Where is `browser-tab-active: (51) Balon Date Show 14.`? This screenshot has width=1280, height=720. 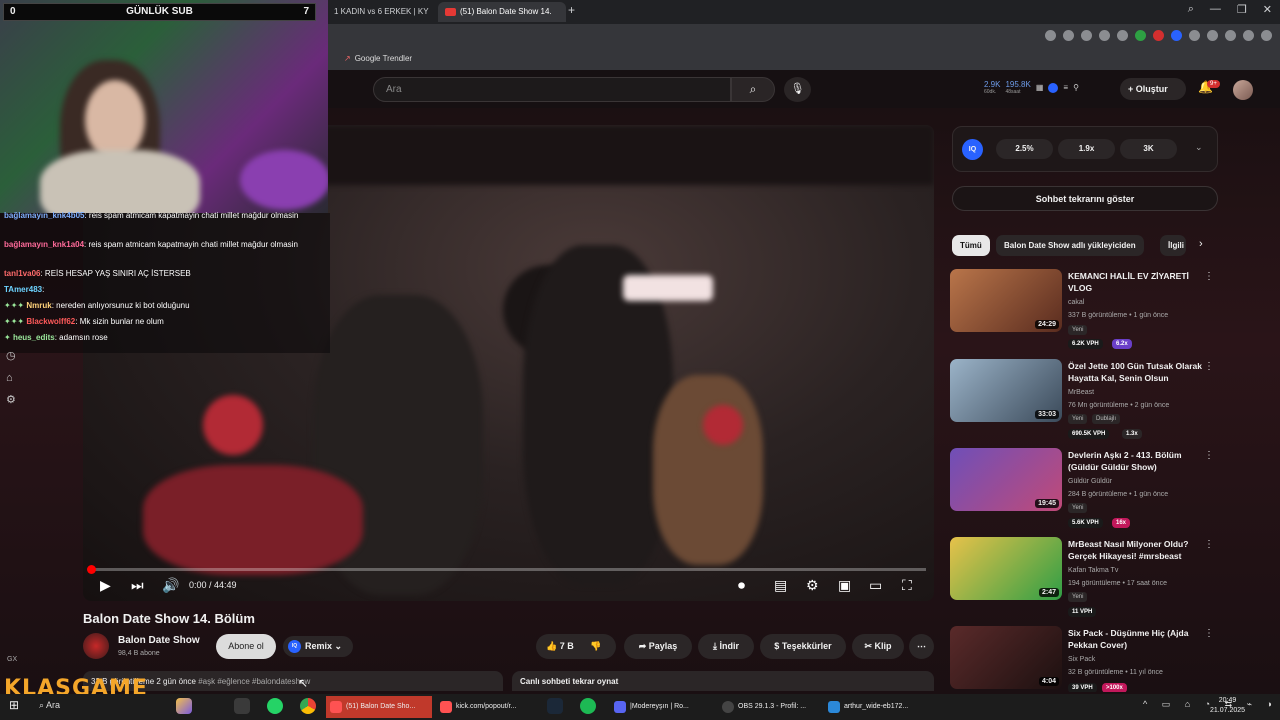
browser-tab-active: (51) Balon Date Show 14. is located at coordinates (502, 12).